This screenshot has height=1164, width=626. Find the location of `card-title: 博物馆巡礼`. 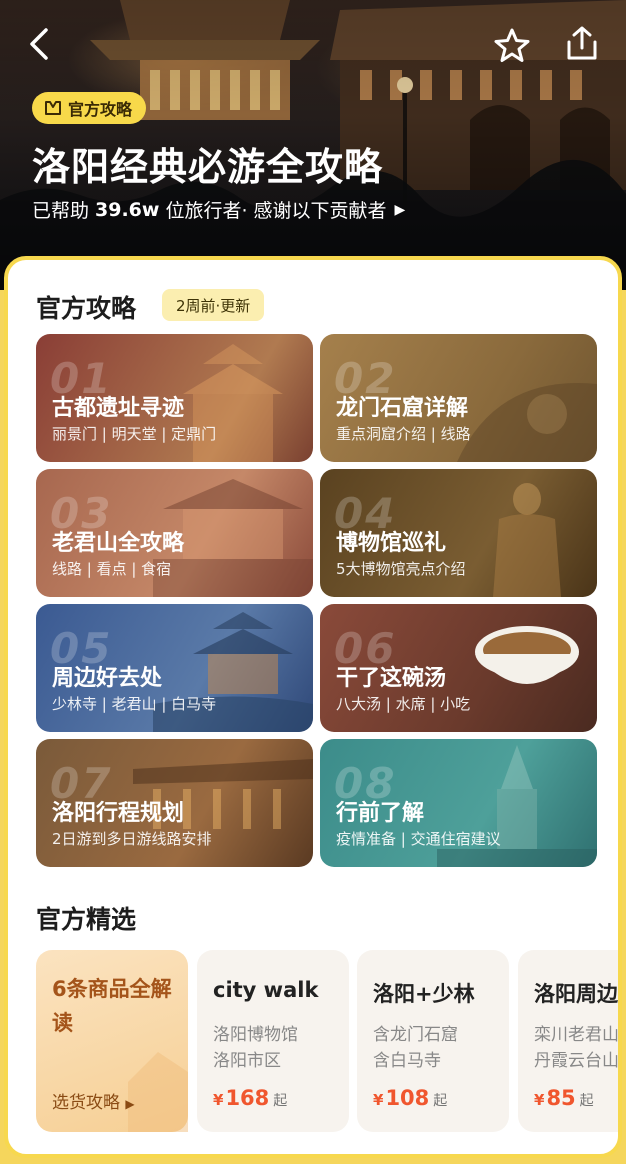

card-title: 博物馆巡礼 is located at coordinates (391, 543).